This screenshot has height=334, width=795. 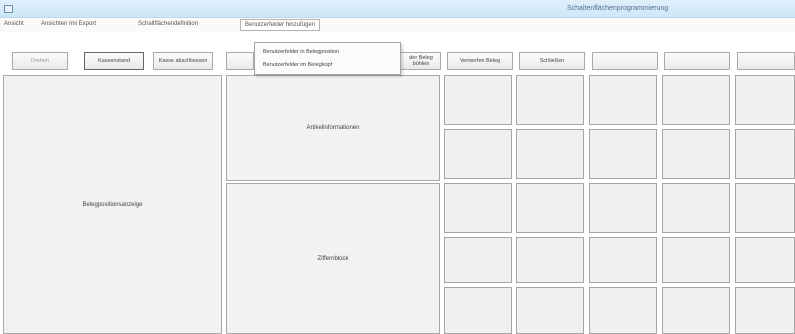 What do you see at coordinates (280, 25) in the screenshot?
I see `menu-benutzerfelder-hinzufuegen: Benutzerfelder hinzufügen` at bounding box center [280, 25].